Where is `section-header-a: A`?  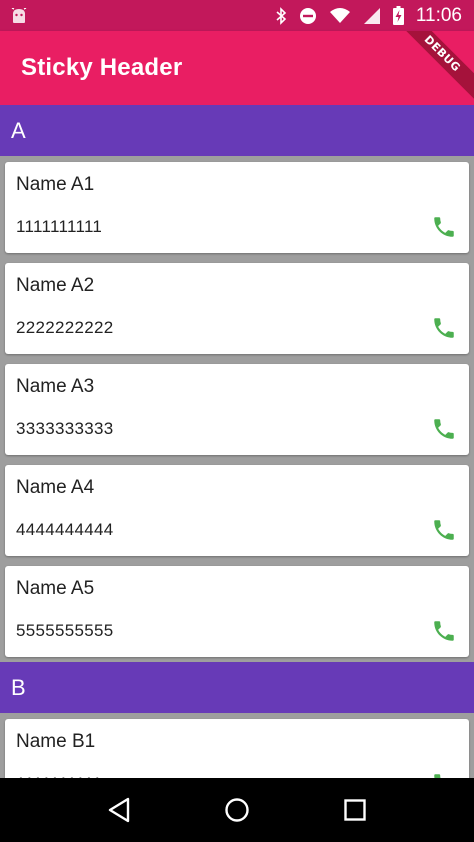
section-header-a: A is located at coordinates (237, 130).